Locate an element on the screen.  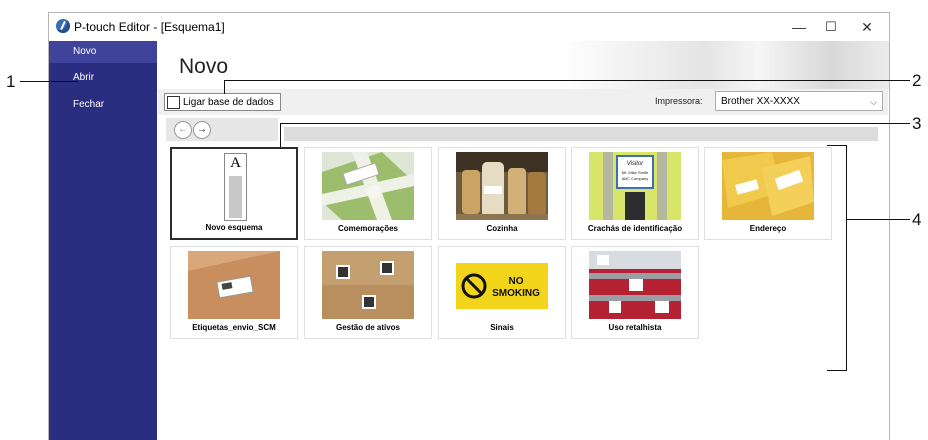
template-label: Gestão de ativos is located at coordinates (368, 327).